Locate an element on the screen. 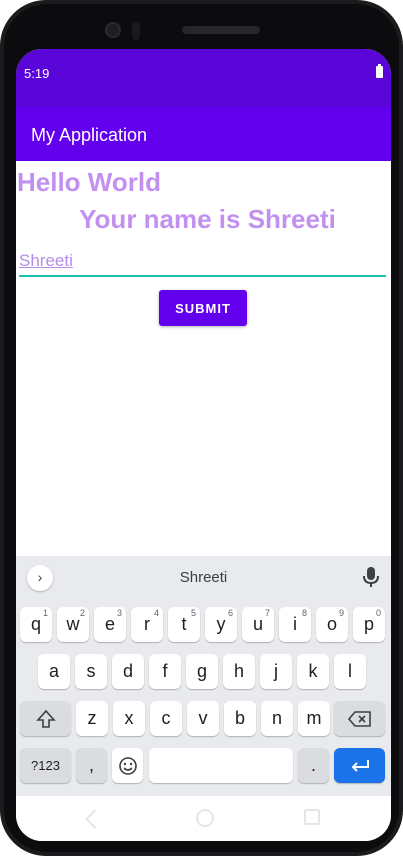  comma-key: , is located at coordinates (91, 765).